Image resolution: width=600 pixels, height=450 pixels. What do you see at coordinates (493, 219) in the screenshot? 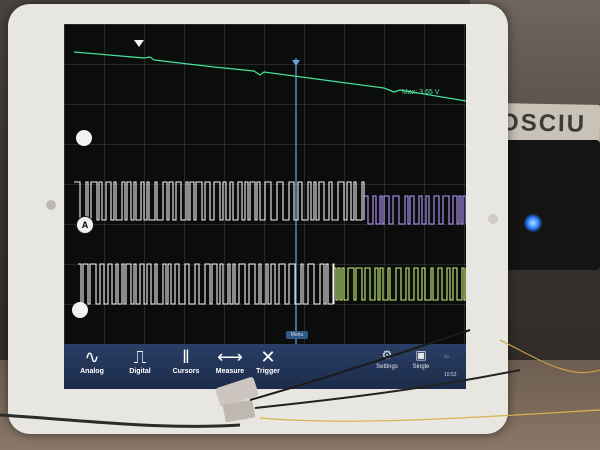
I see `home-button-icon` at bounding box center [493, 219].